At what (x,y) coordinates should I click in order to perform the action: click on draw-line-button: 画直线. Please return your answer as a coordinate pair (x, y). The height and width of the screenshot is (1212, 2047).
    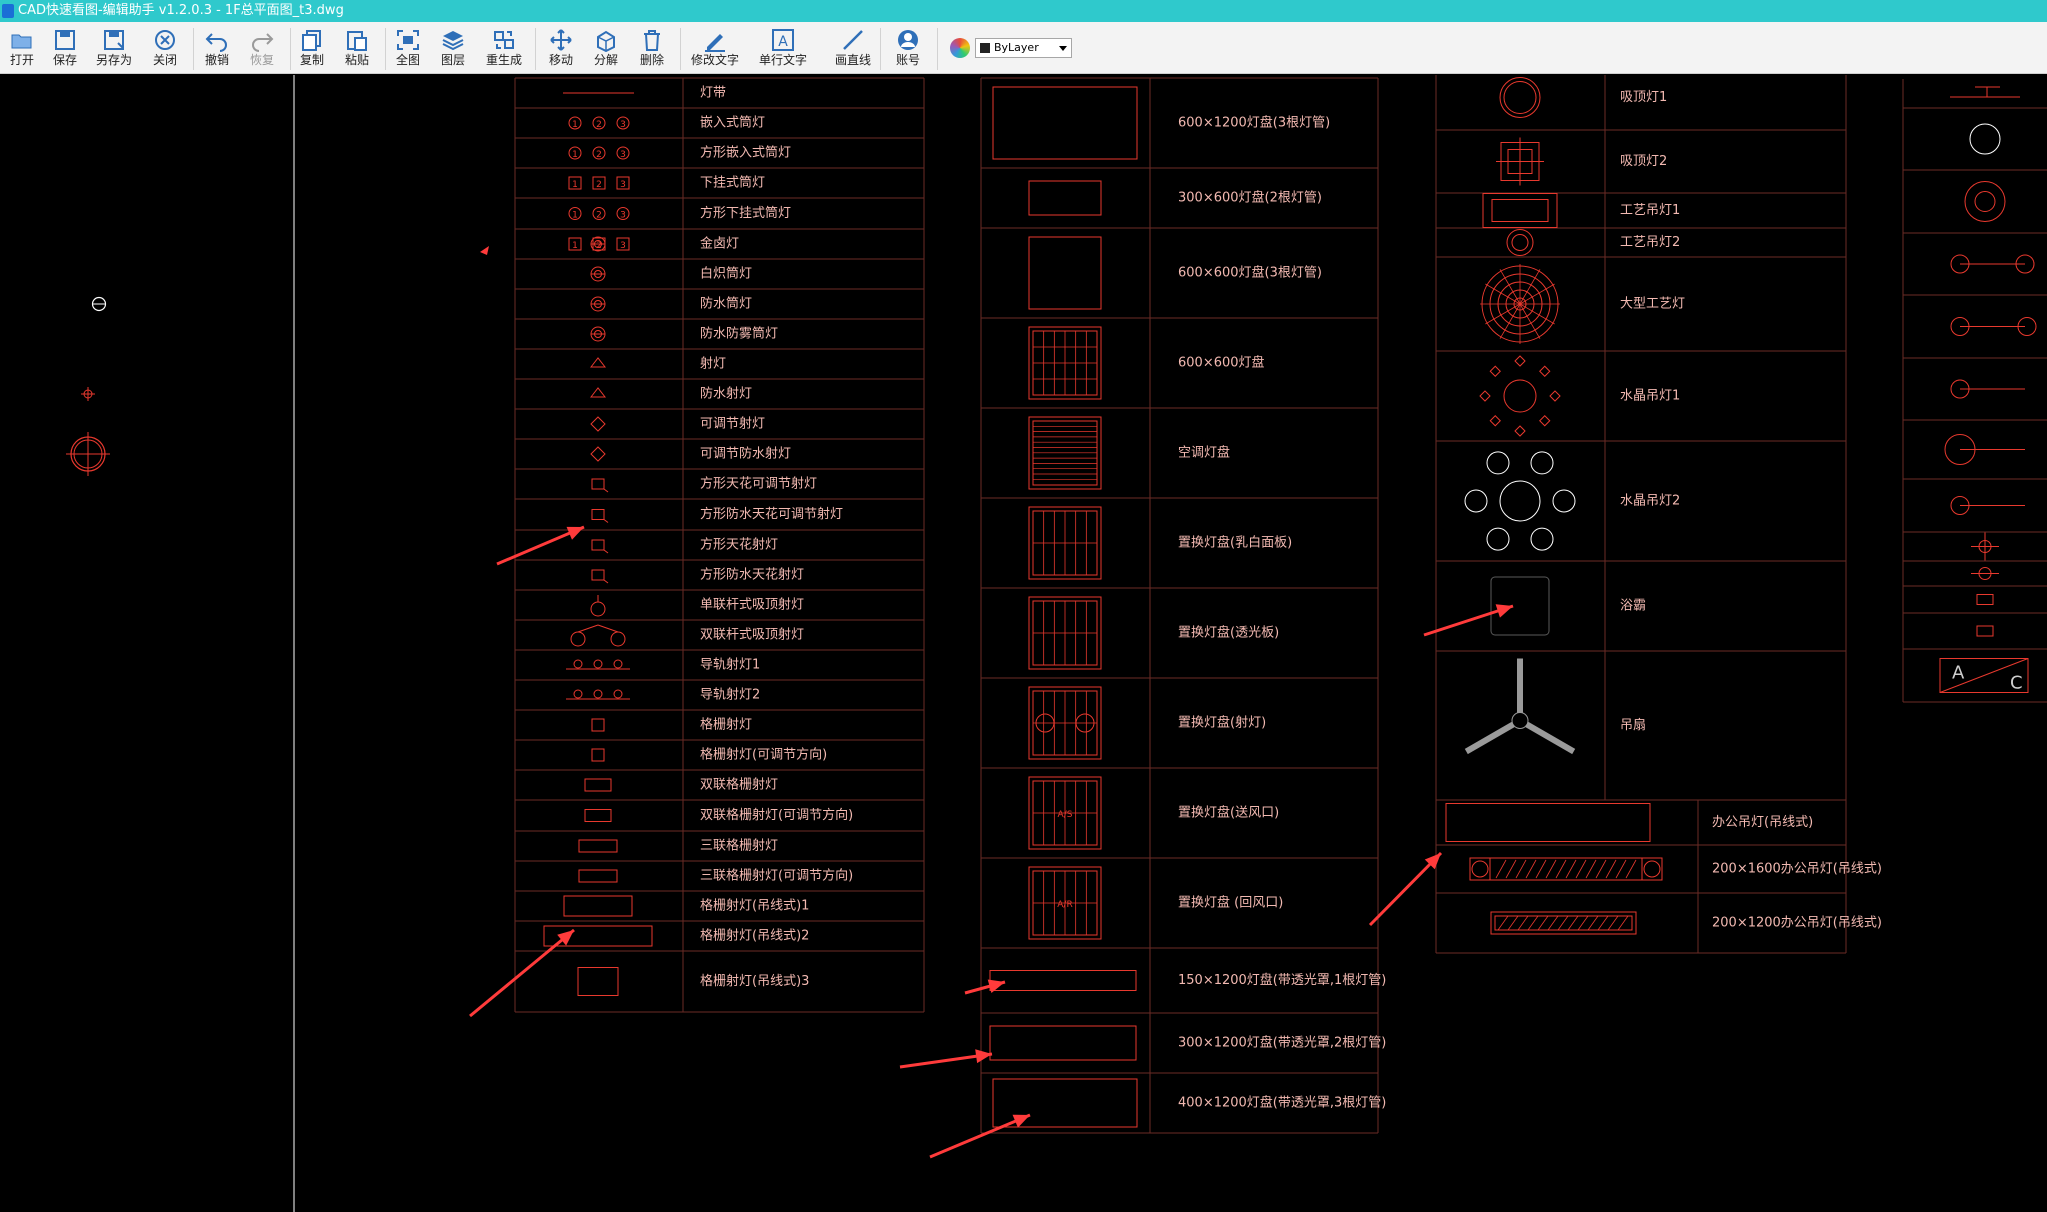
    Looking at the image, I should click on (853, 49).